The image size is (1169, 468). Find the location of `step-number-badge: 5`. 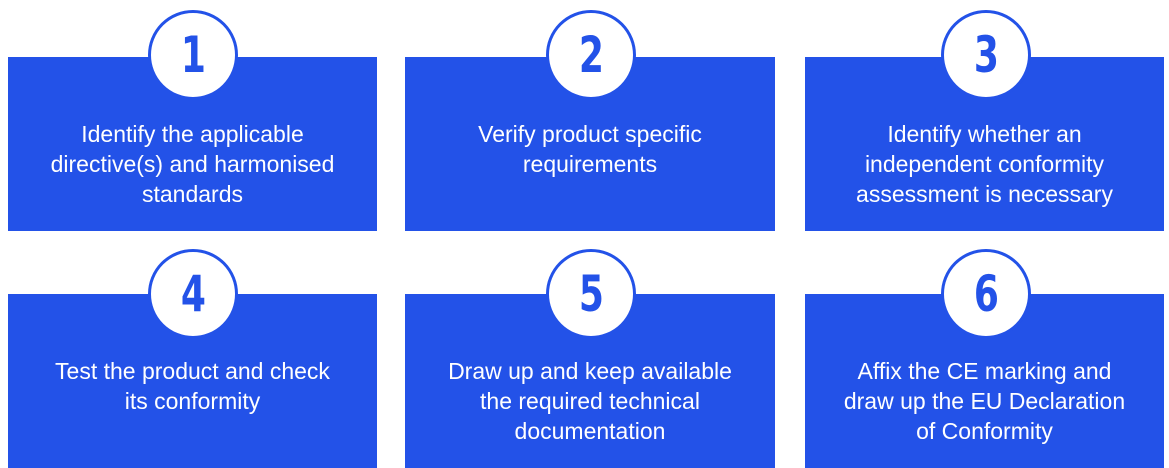

step-number-badge: 5 is located at coordinates (591, 294).